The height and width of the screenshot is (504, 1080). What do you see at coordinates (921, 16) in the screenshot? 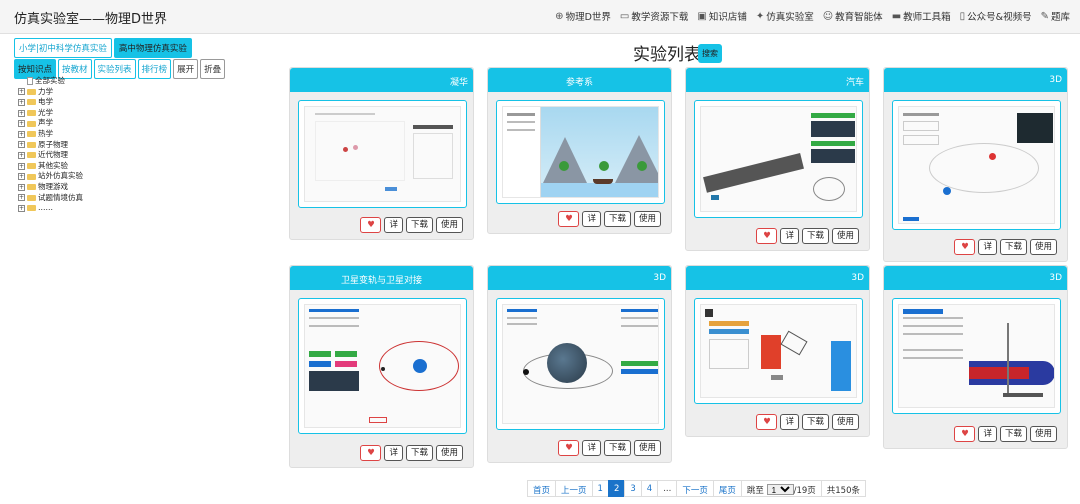
I see `nav-toolbox: ▬ 教师工具箱` at bounding box center [921, 16].